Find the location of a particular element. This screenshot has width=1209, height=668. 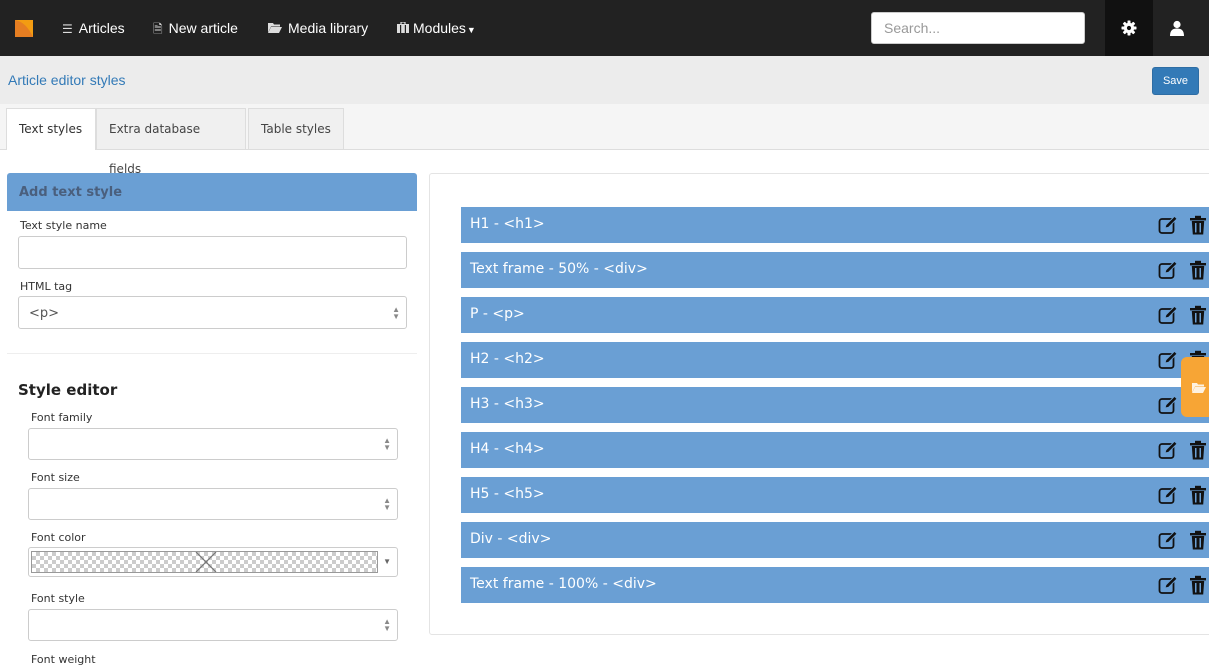

html-tag-value: <p> is located at coordinates (44, 313).